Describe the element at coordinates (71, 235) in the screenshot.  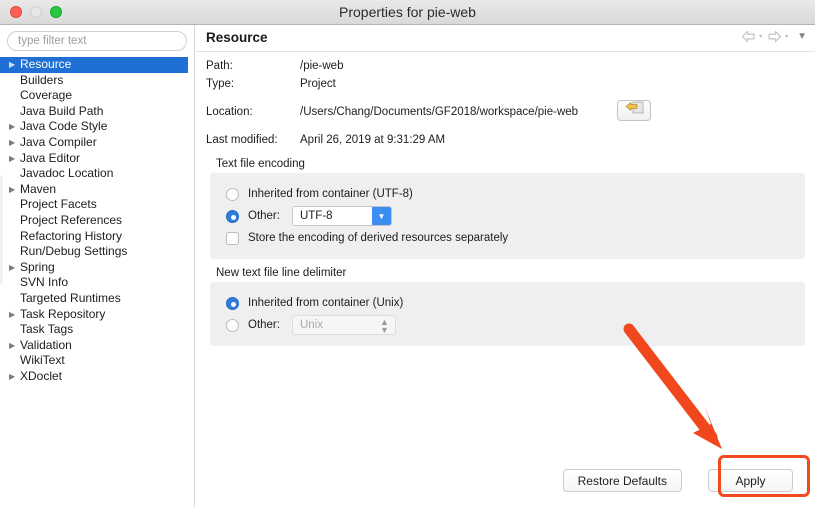
I see `sidebar-item-label: Refactoring History` at that location.